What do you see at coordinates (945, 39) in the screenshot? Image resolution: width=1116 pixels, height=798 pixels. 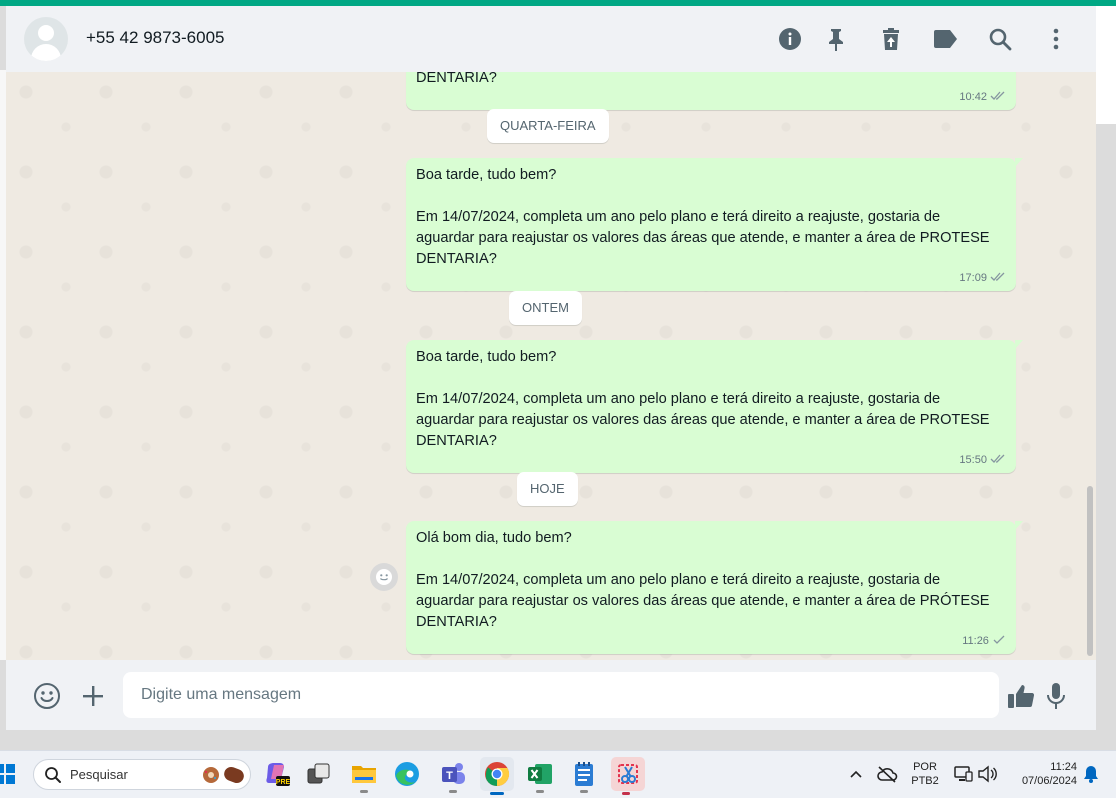 I see `label-icon` at bounding box center [945, 39].